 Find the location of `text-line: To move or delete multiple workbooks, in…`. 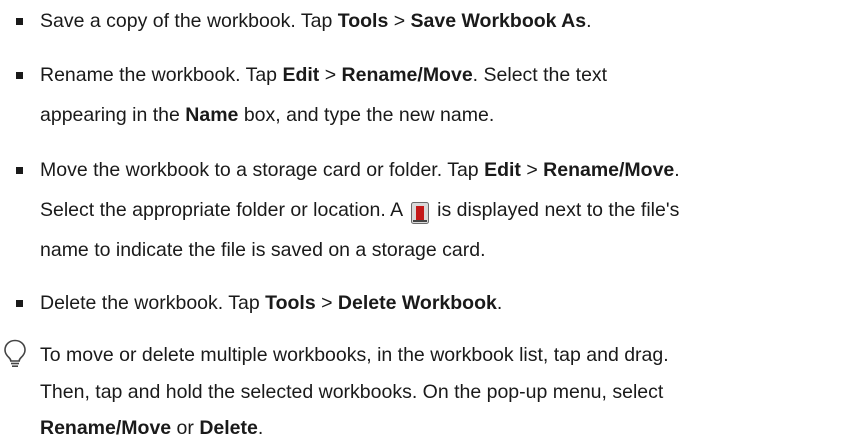

text-line: To move or delete multiple workbooks, in… is located at coordinates (447, 355).